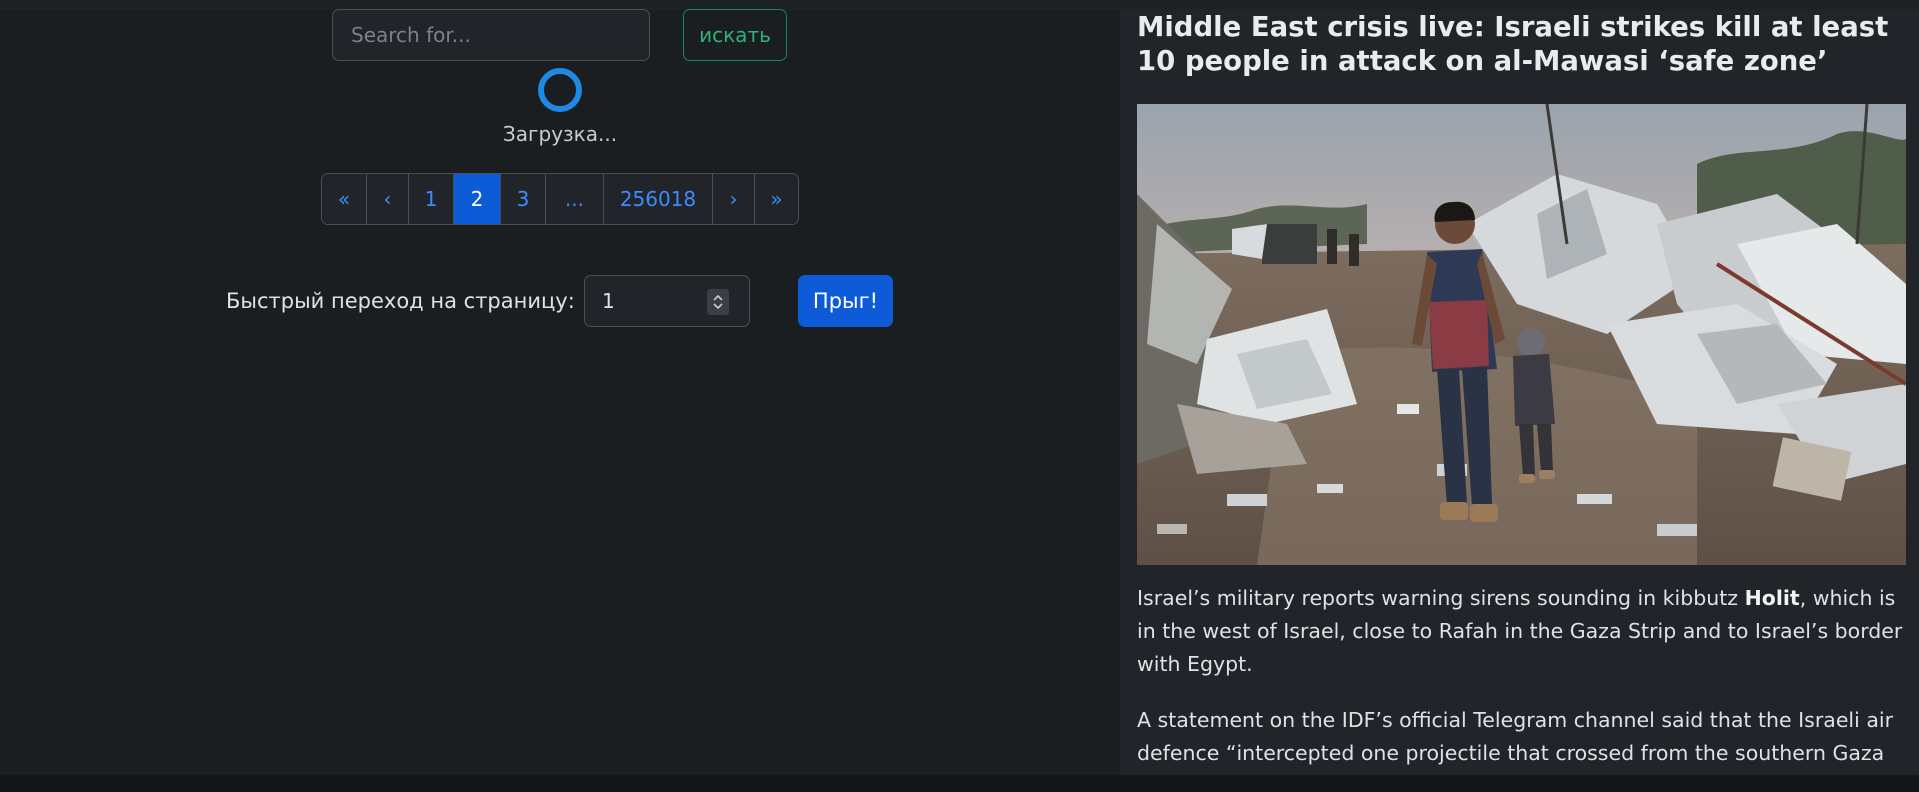 Image resolution: width=1919 pixels, height=792 pixels. Describe the element at coordinates (734, 199) in the screenshot. I see `pagination-next: ›` at that location.